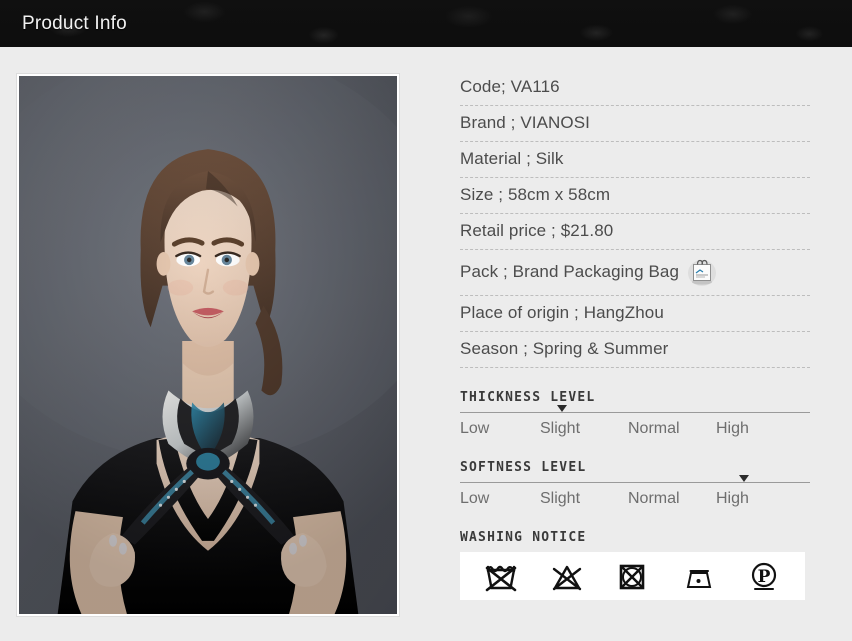  What do you see at coordinates (523, 537) in the screenshot?
I see `washing-notice-title: WASHING NOTICE` at bounding box center [523, 537].